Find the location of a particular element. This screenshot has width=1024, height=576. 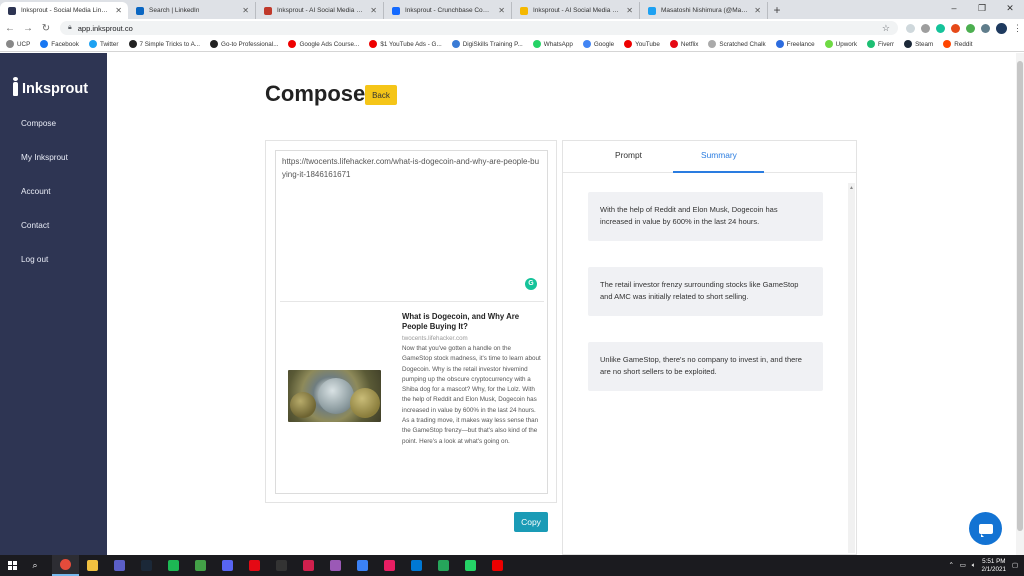

forward-arrow-icon: → is located at coordinates (28, 28).